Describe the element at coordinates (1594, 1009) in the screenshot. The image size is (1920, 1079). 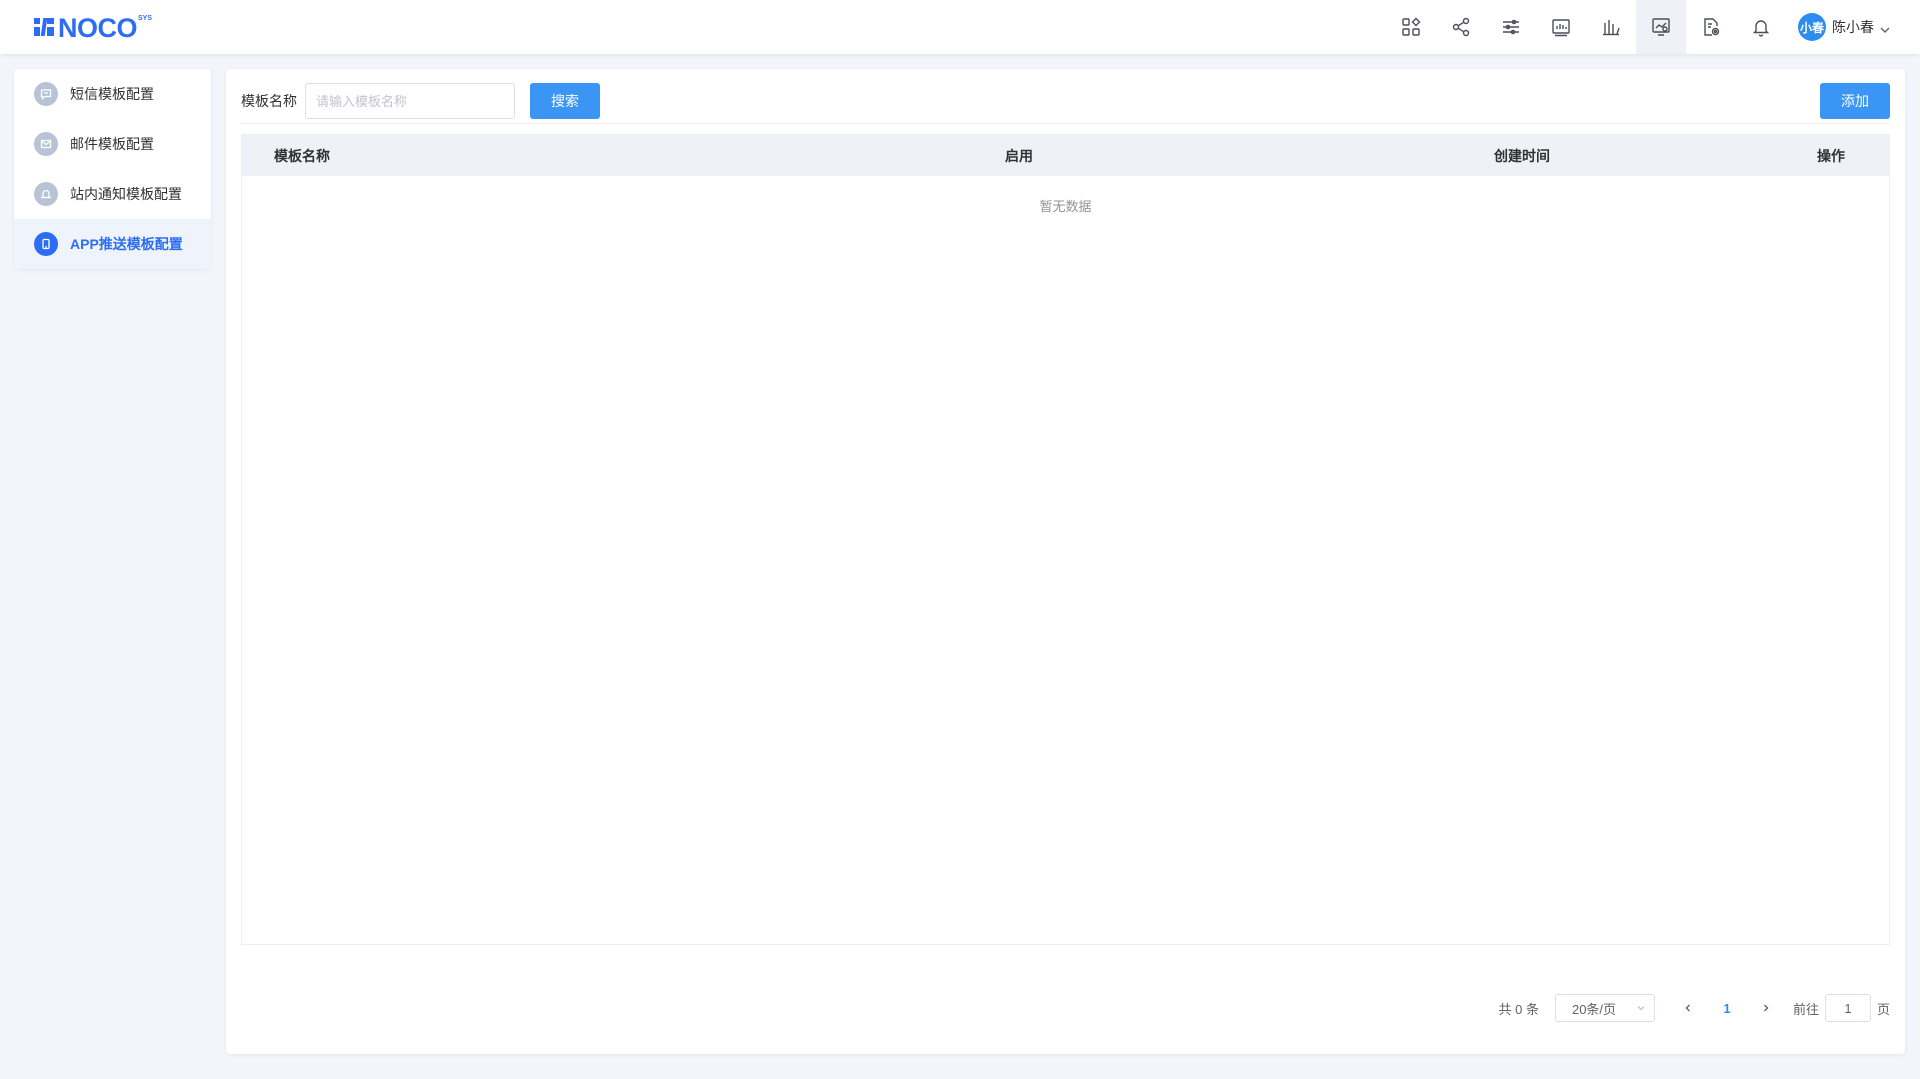
I see `page-size-value: 20条/页` at that location.